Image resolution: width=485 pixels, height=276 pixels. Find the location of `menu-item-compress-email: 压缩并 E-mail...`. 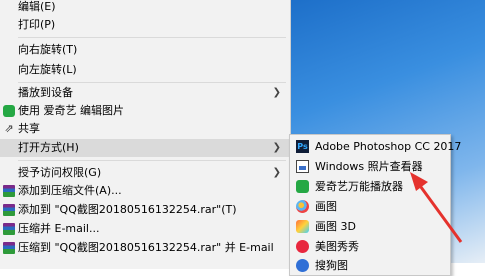

menu-item-compress-email: 压缩并 E-mail... is located at coordinates (145, 229).